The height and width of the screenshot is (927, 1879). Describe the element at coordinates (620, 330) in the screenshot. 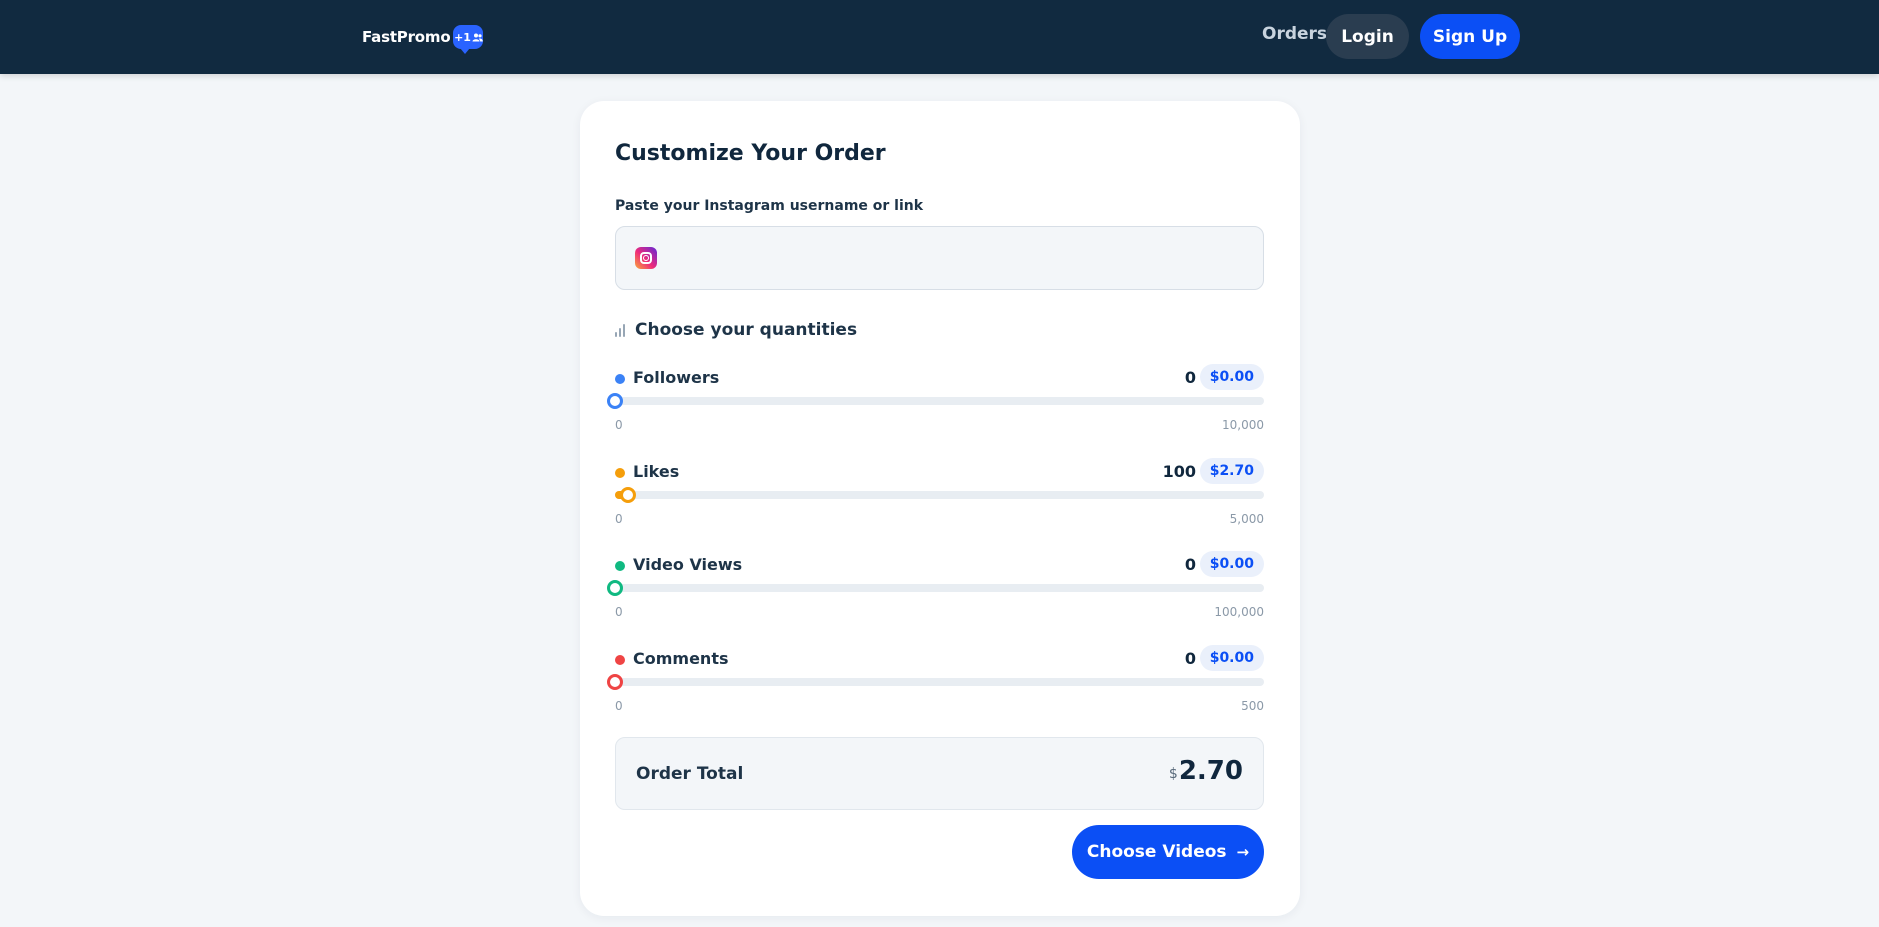

I see `bar-chart-icon` at that location.